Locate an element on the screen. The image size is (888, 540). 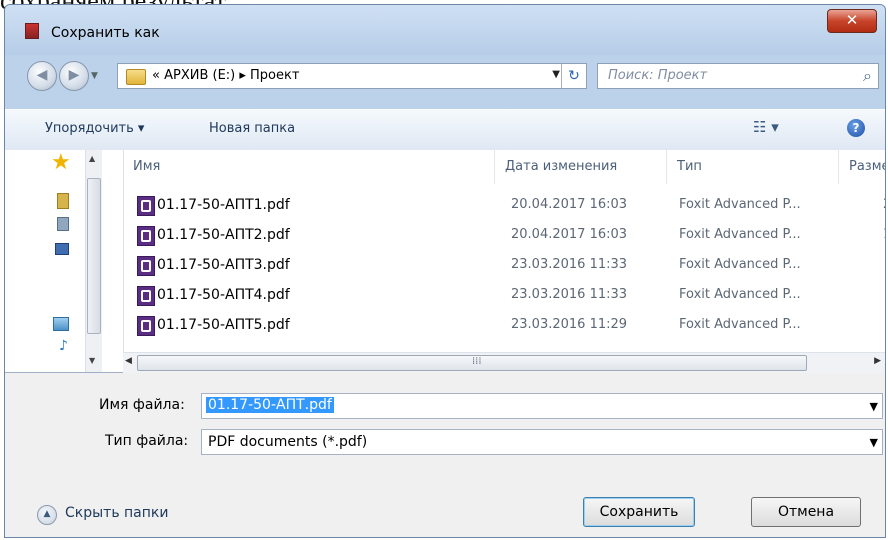
refresh-button: ↻ is located at coordinates (573, 76).